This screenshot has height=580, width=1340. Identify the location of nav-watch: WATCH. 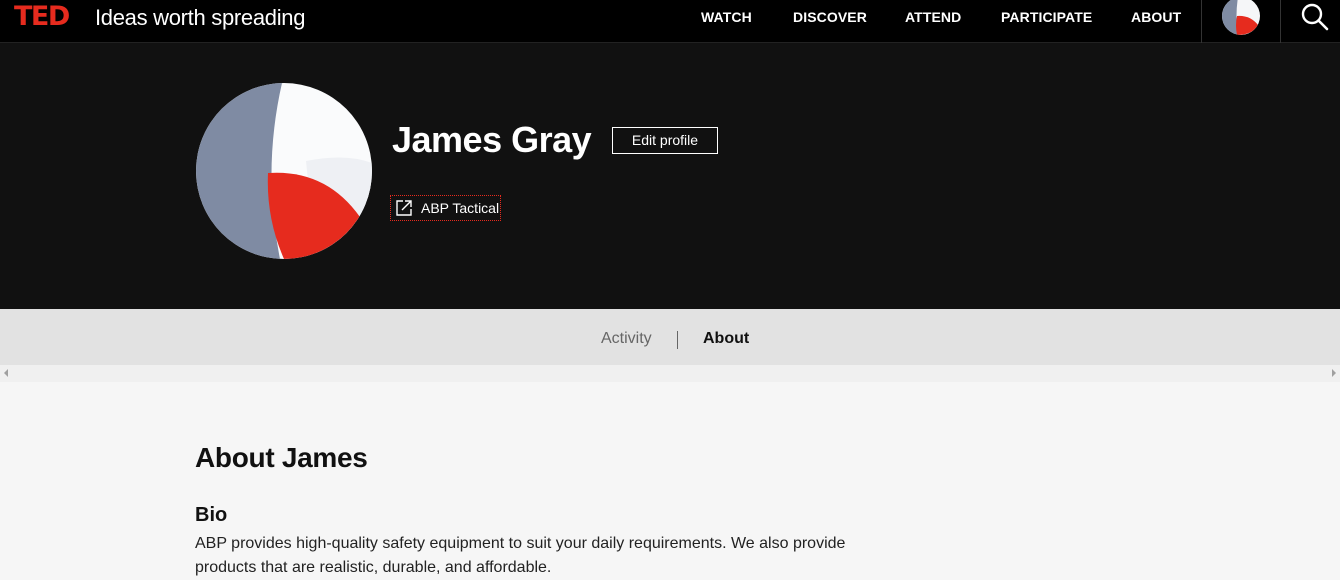
(726, 17).